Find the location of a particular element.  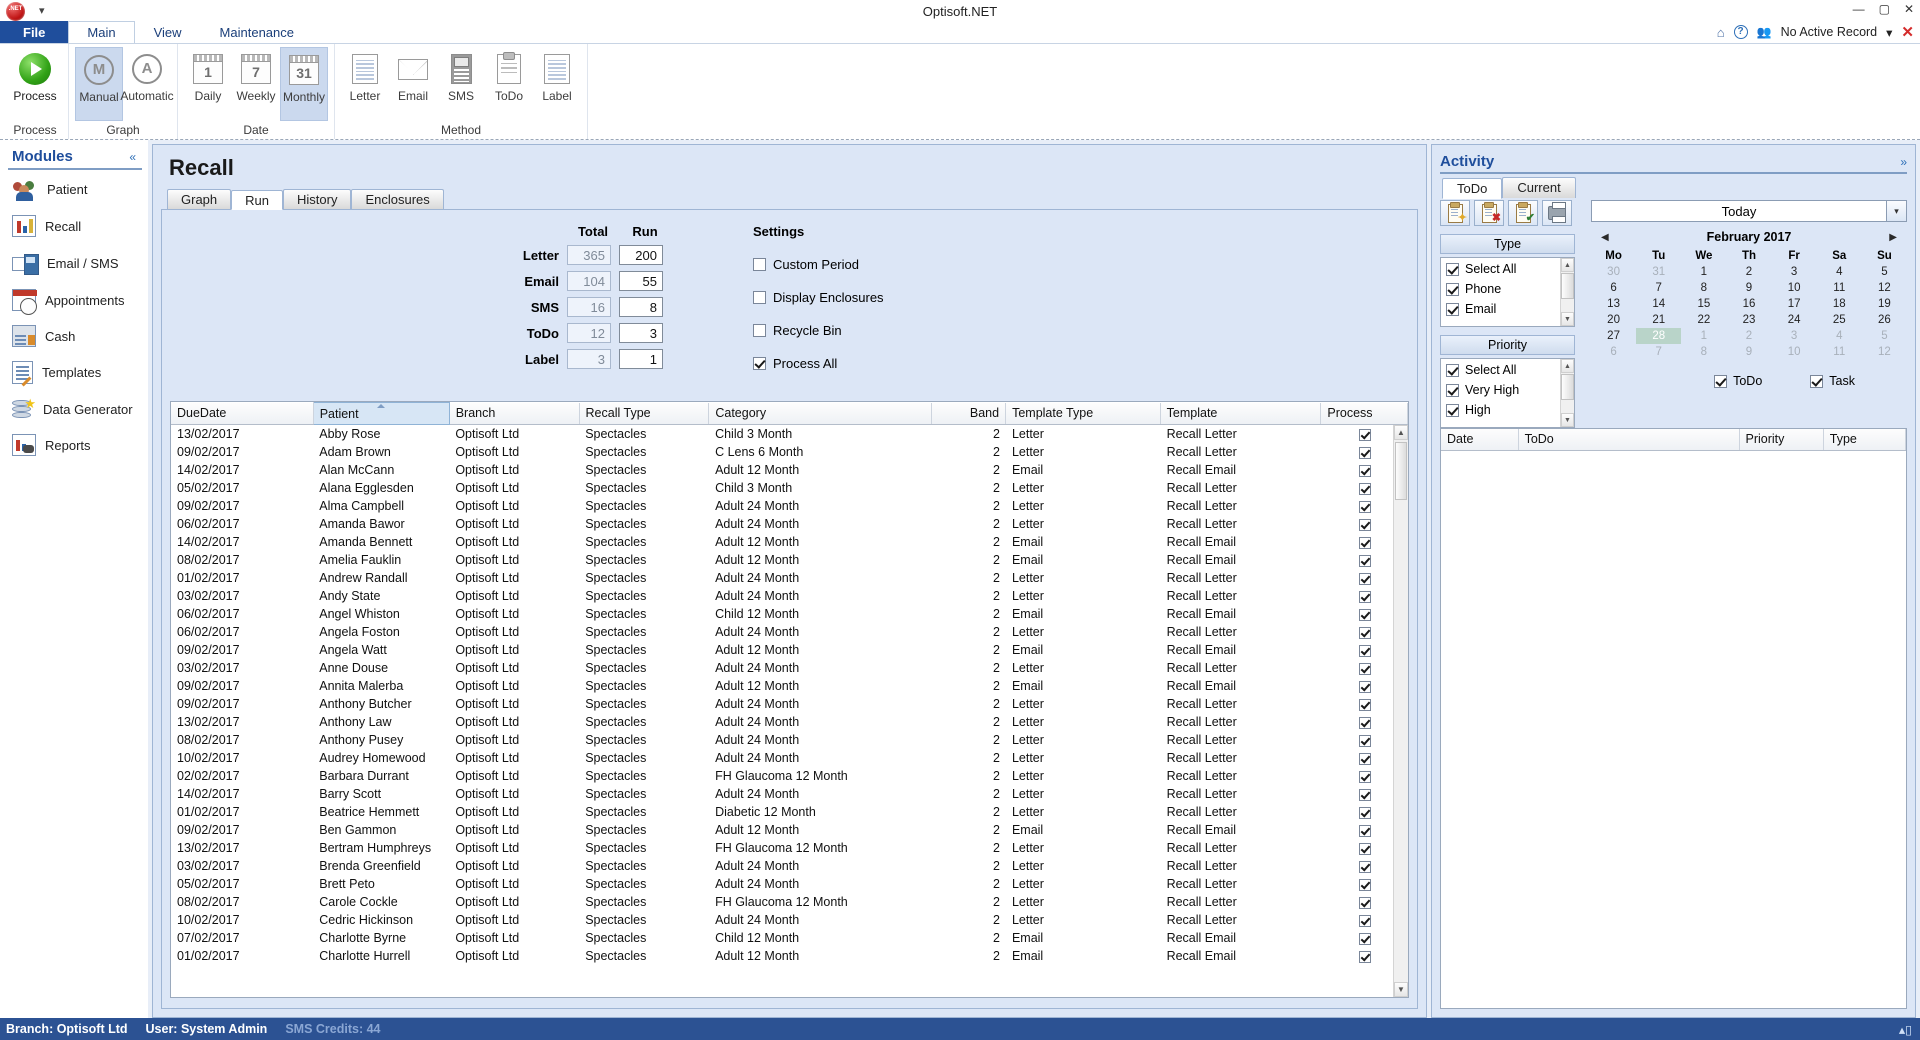

calendar-day: 7 is located at coordinates (1658, 288).